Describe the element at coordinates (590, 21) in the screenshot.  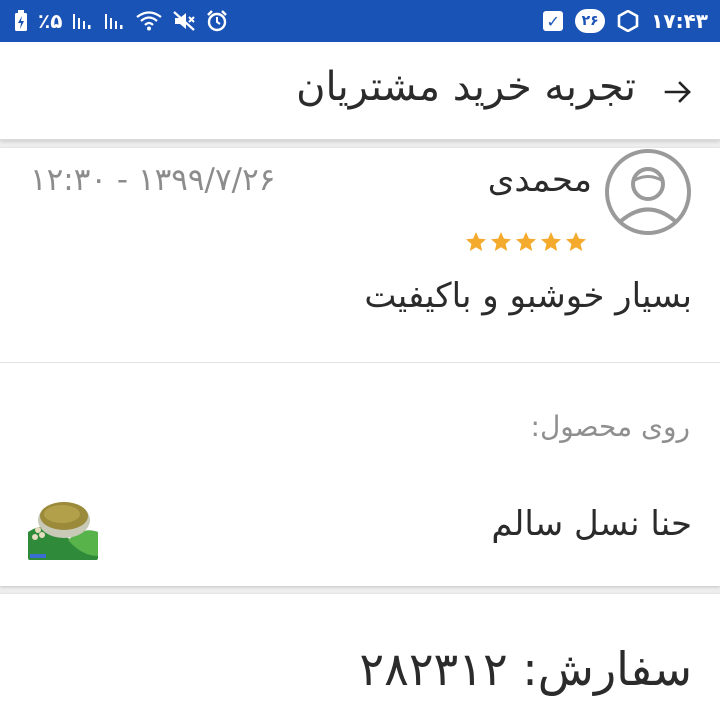
I see `notification-count-badge: ۲۶` at that location.